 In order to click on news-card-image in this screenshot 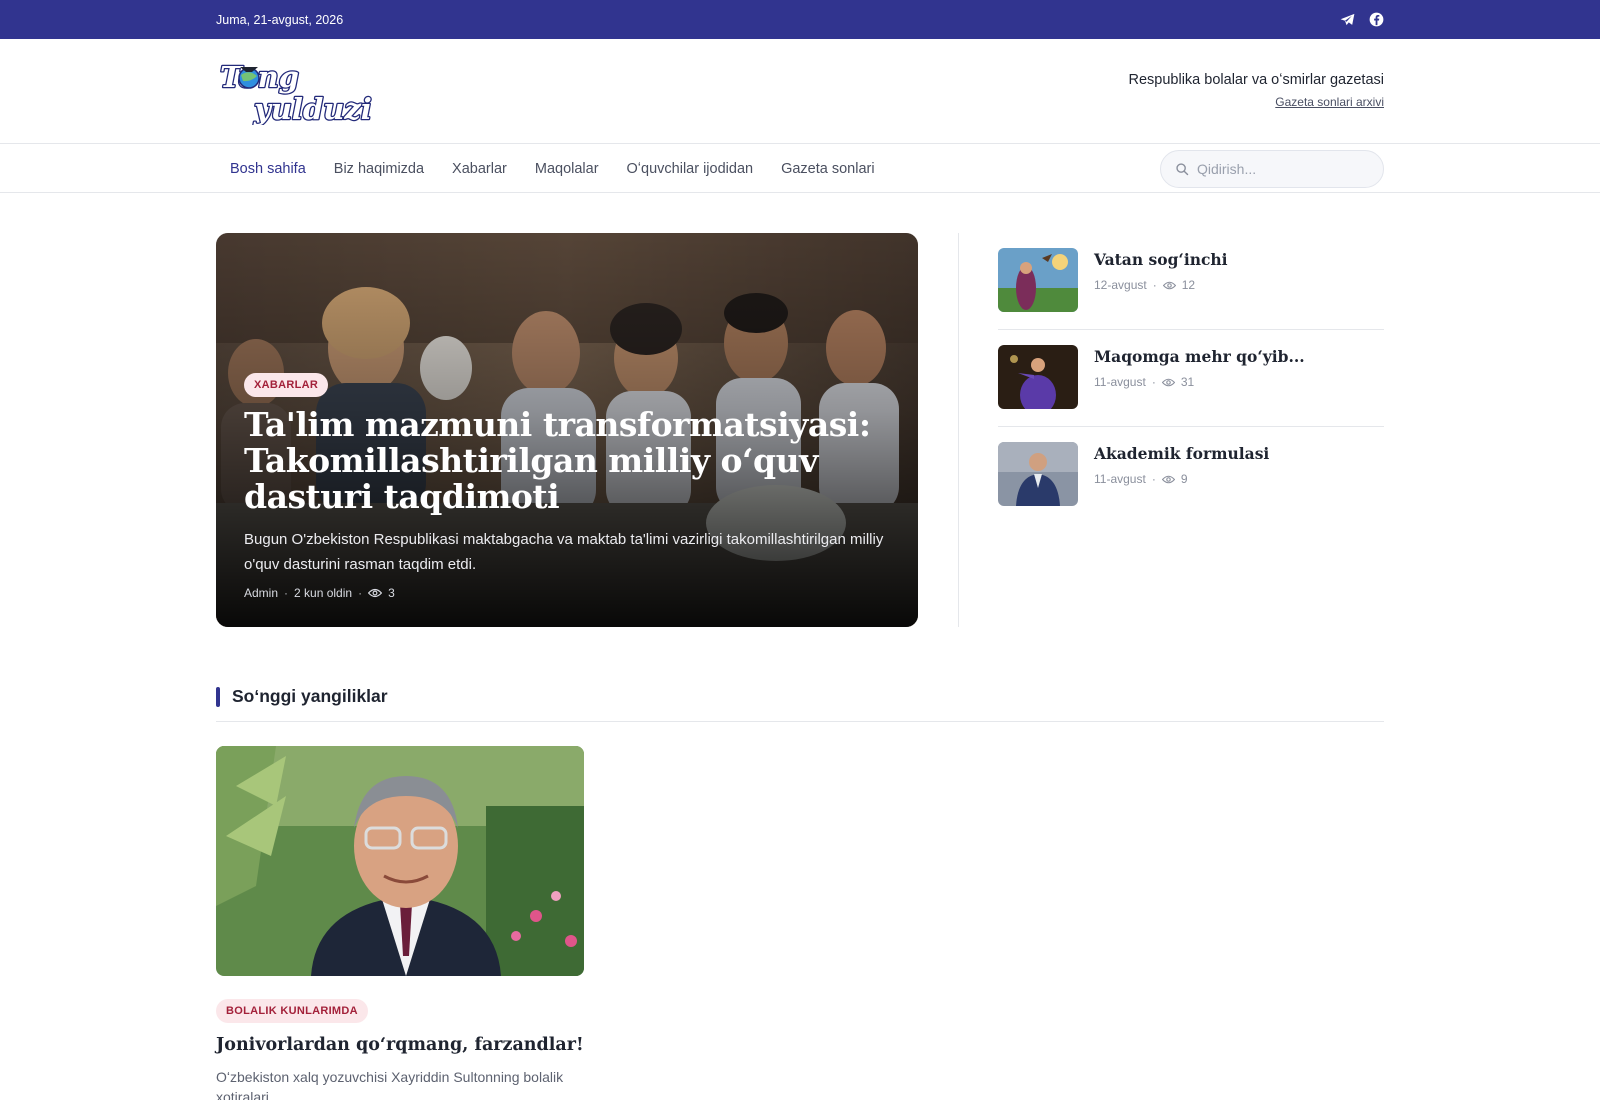, I will do `click(400, 861)`.